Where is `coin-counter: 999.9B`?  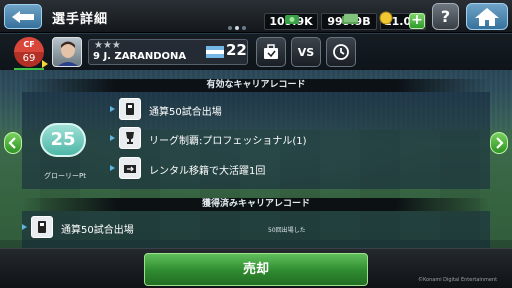 coin-counter: 999.9B is located at coordinates (349, 21).